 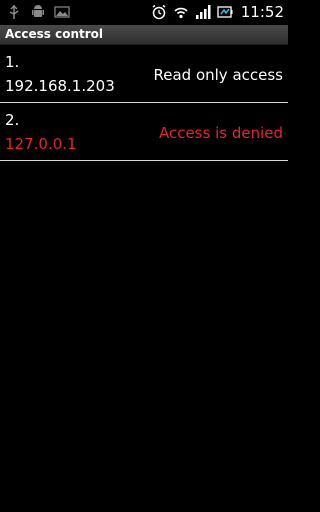 What do you see at coordinates (225, 12) in the screenshot?
I see `battery-icon` at bounding box center [225, 12].